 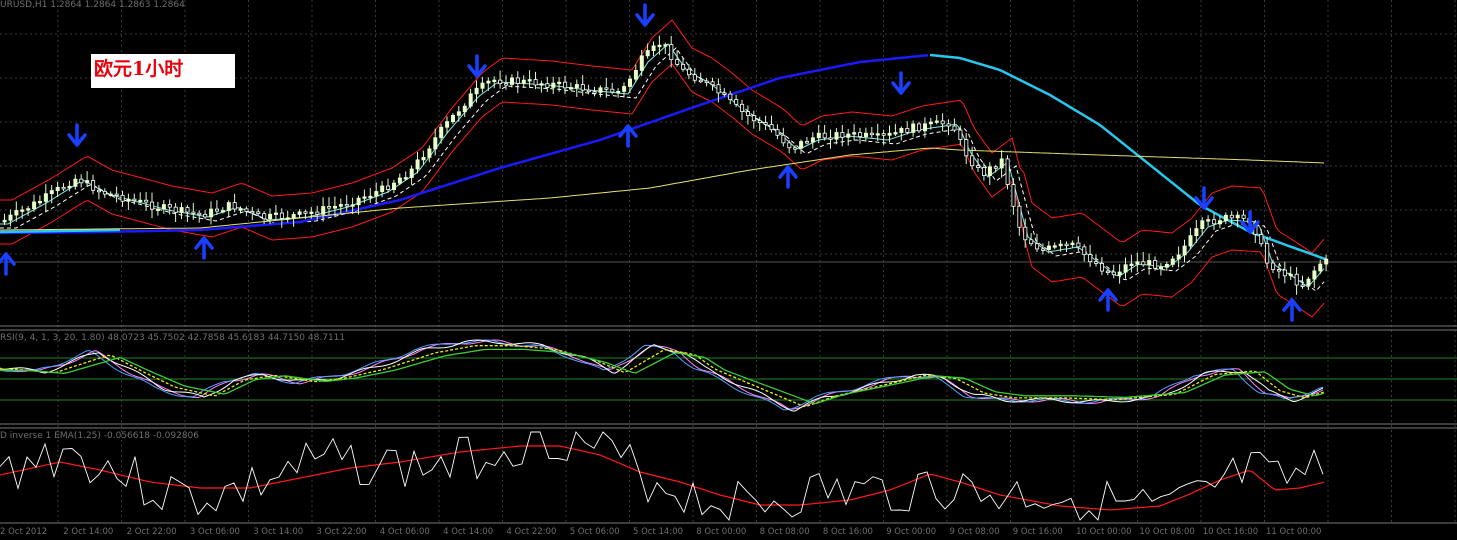 I want to click on time-axis-label: 11 Oct 00:00, so click(x=1294, y=532).